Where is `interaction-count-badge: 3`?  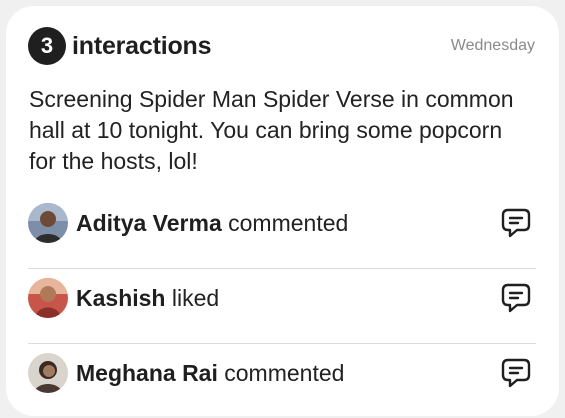 interaction-count-badge: 3 is located at coordinates (47, 46).